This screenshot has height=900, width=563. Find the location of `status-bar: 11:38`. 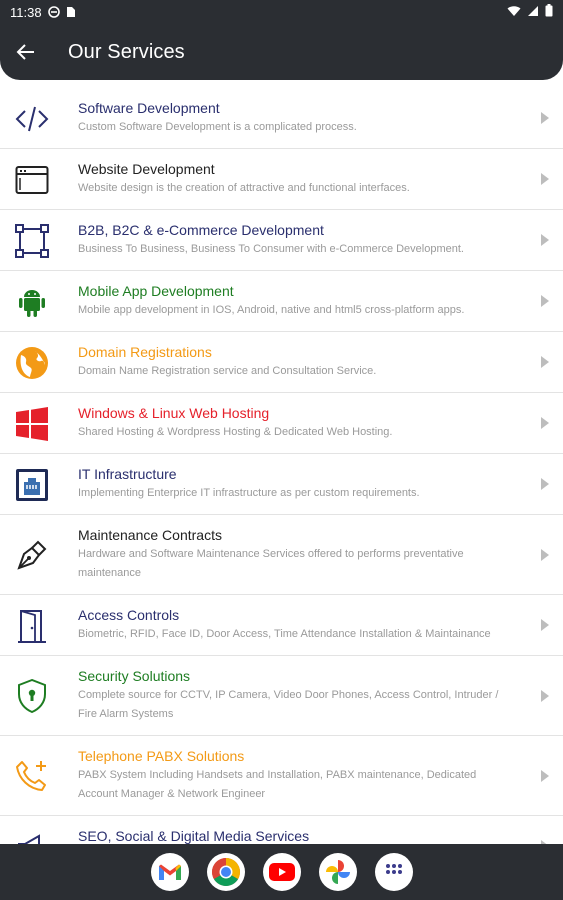

status-bar: 11:38 is located at coordinates (281, 12).